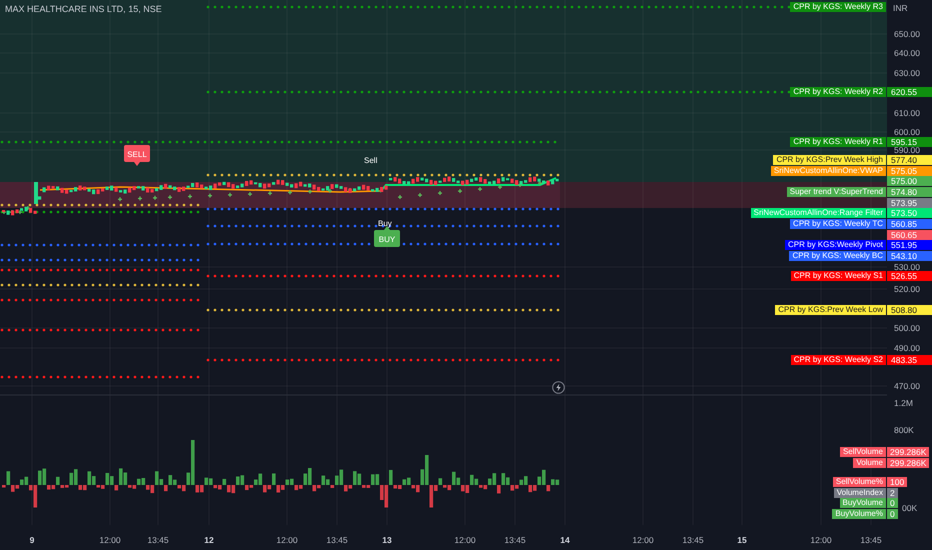 Image resolution: width=932 pixels, height=550 pixels. I want to click on indicator-label: CPR by KGS: Weekly R3, so click(838, 7).